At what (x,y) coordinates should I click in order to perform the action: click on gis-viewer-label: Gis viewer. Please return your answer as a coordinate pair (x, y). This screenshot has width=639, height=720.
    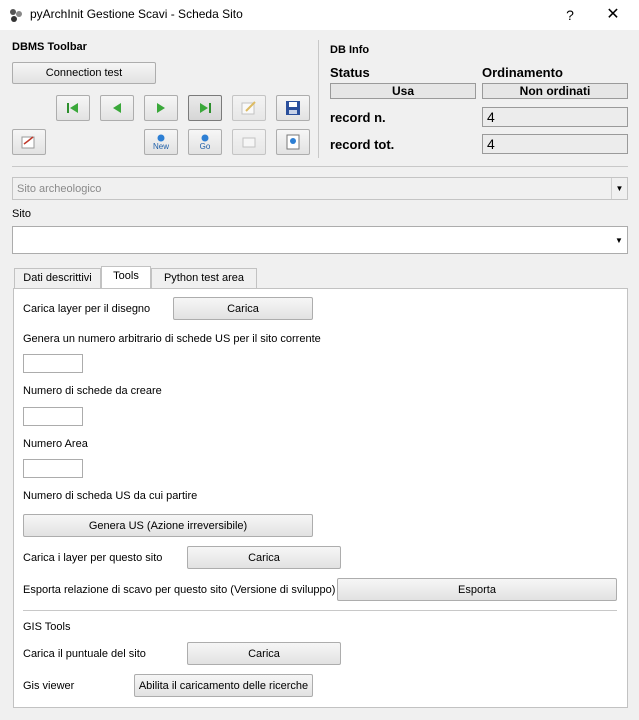
    Looking at the image, I should click on (49, 686).